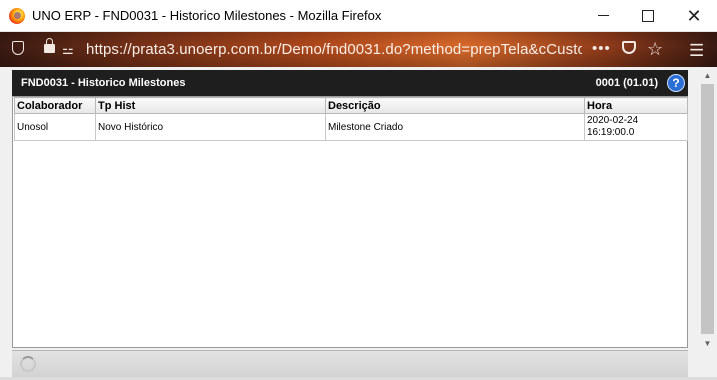 The width and height of the screenshot is (717, 380). I want to click on close-button: ✕, so click(694, 15).